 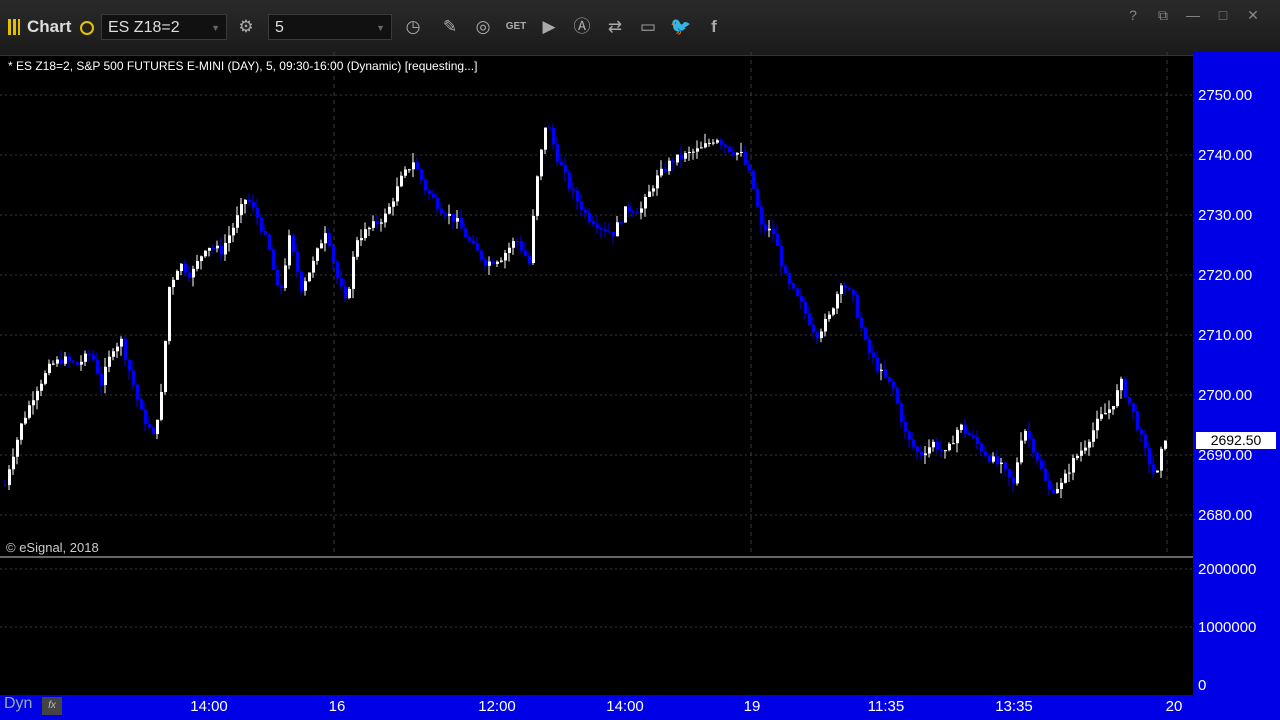 What do you see at coordinates (1174, 706) in the screenshot?
I see `time-axis-label: 20` at bounding box center [1174, 706].